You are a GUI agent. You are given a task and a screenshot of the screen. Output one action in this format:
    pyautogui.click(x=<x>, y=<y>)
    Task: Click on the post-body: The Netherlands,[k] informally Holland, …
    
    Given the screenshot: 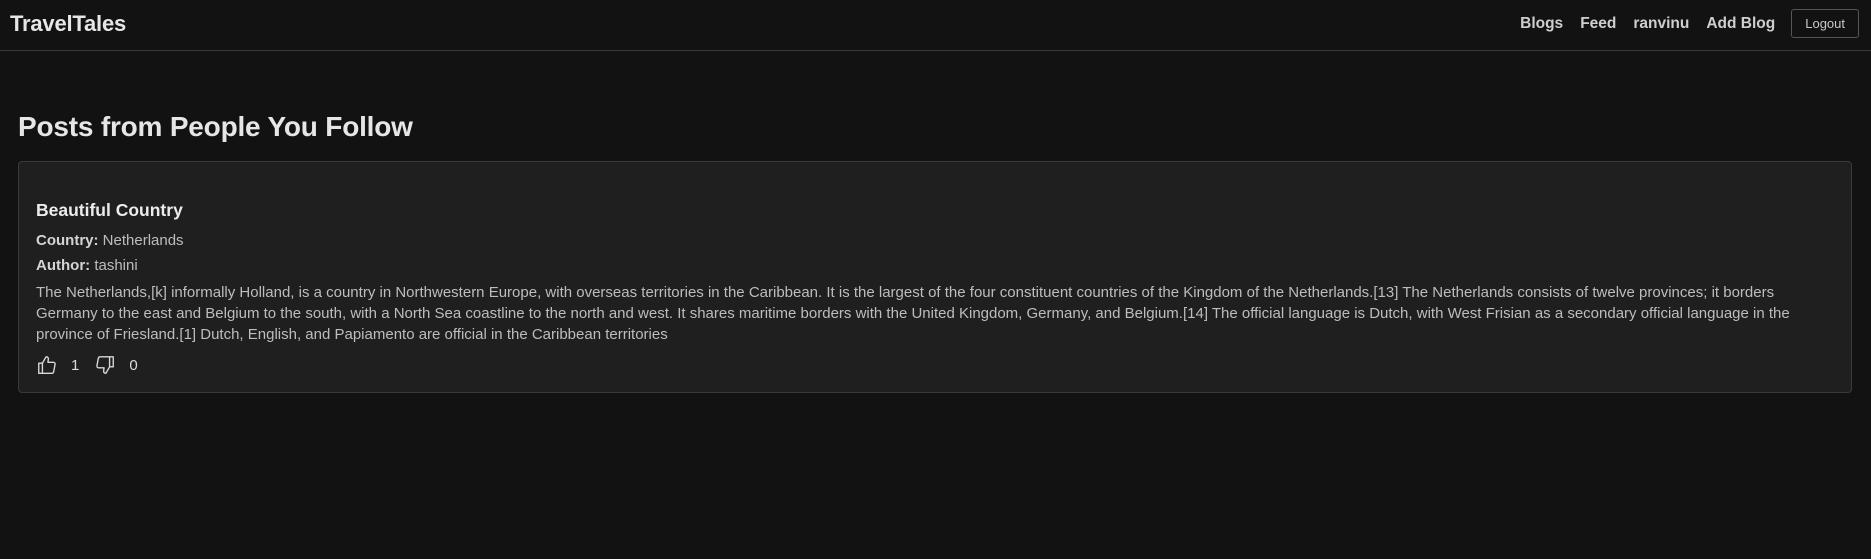 What is the action you would take?
    pyautogui.click(x=913, y=313)
    